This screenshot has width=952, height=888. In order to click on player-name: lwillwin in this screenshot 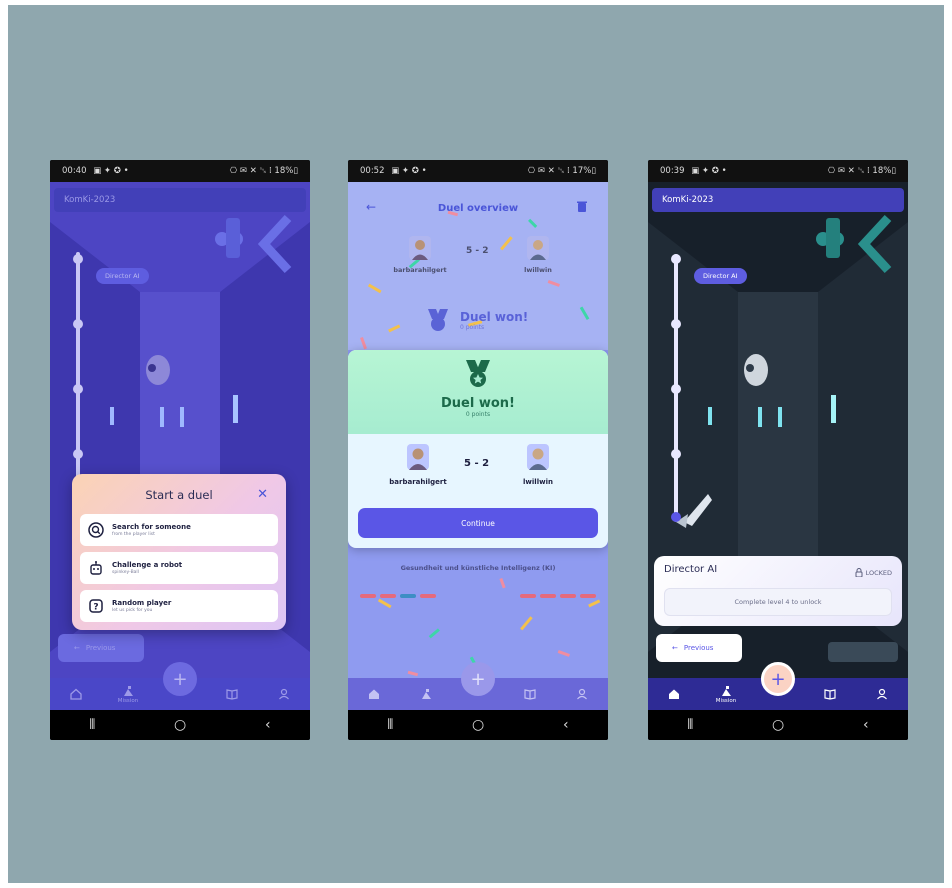, I will do `click(538, 482)`.